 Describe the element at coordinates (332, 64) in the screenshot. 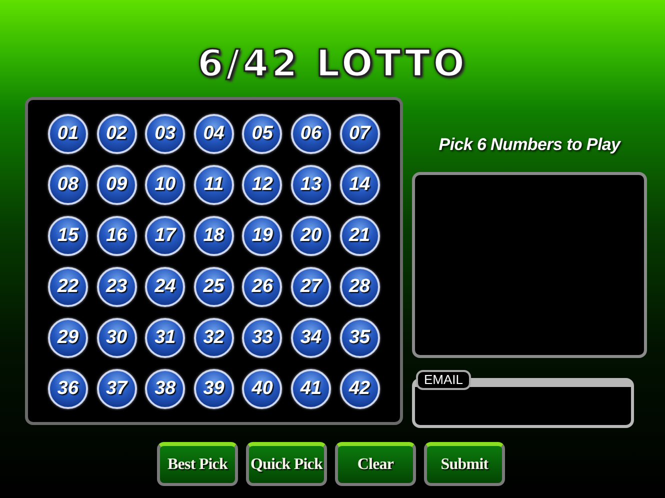

I see `game-title: 6/42 LOTTO` at that location.